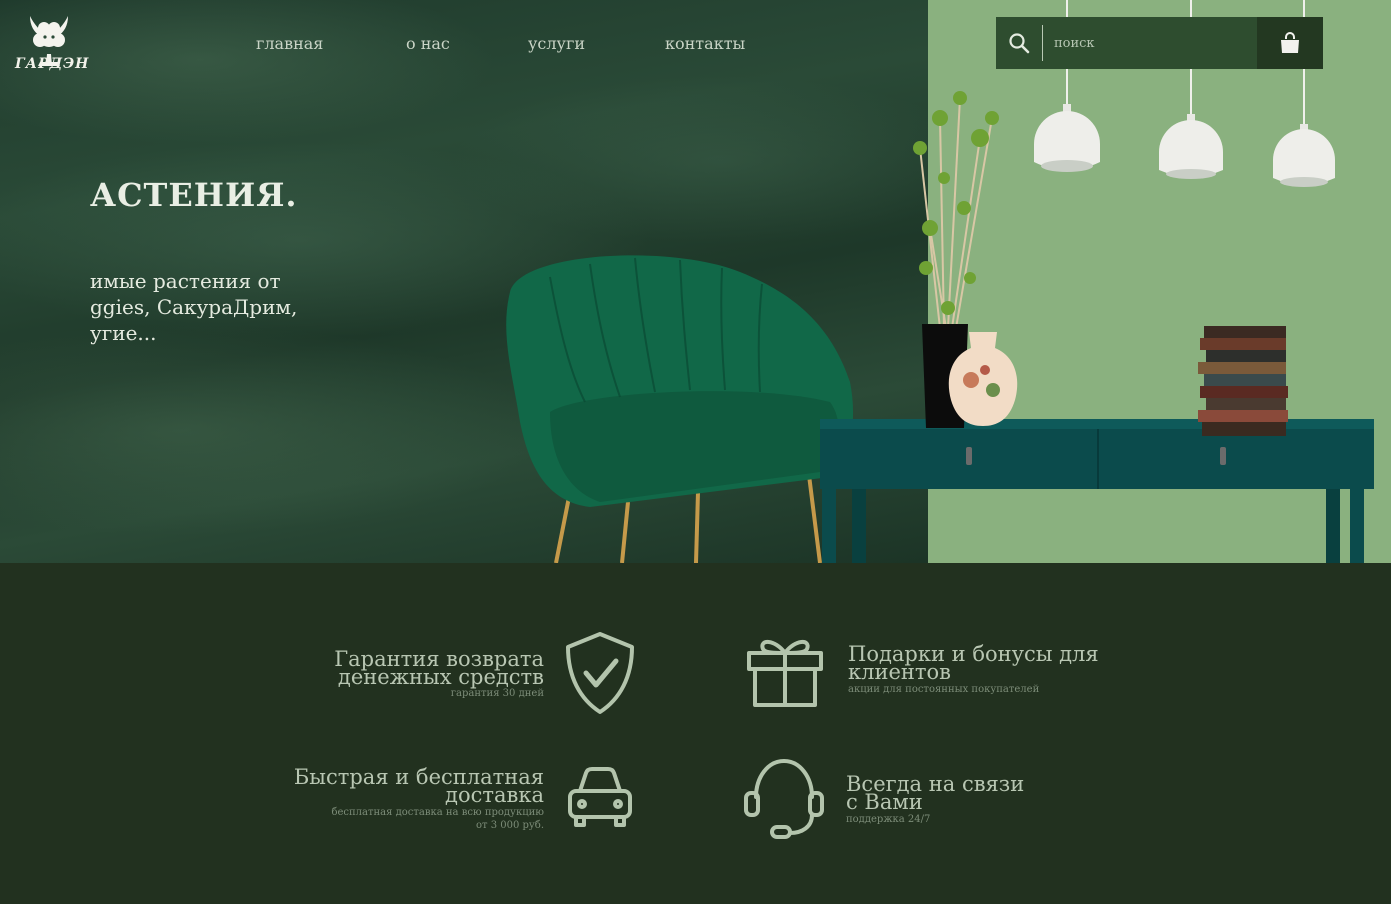 This screenshot has height=904, width=1391. What do you see at coordinates (494, 795) in the screenshot?
I see `feature-title-line: доставка` at bounding box center [494, 795].